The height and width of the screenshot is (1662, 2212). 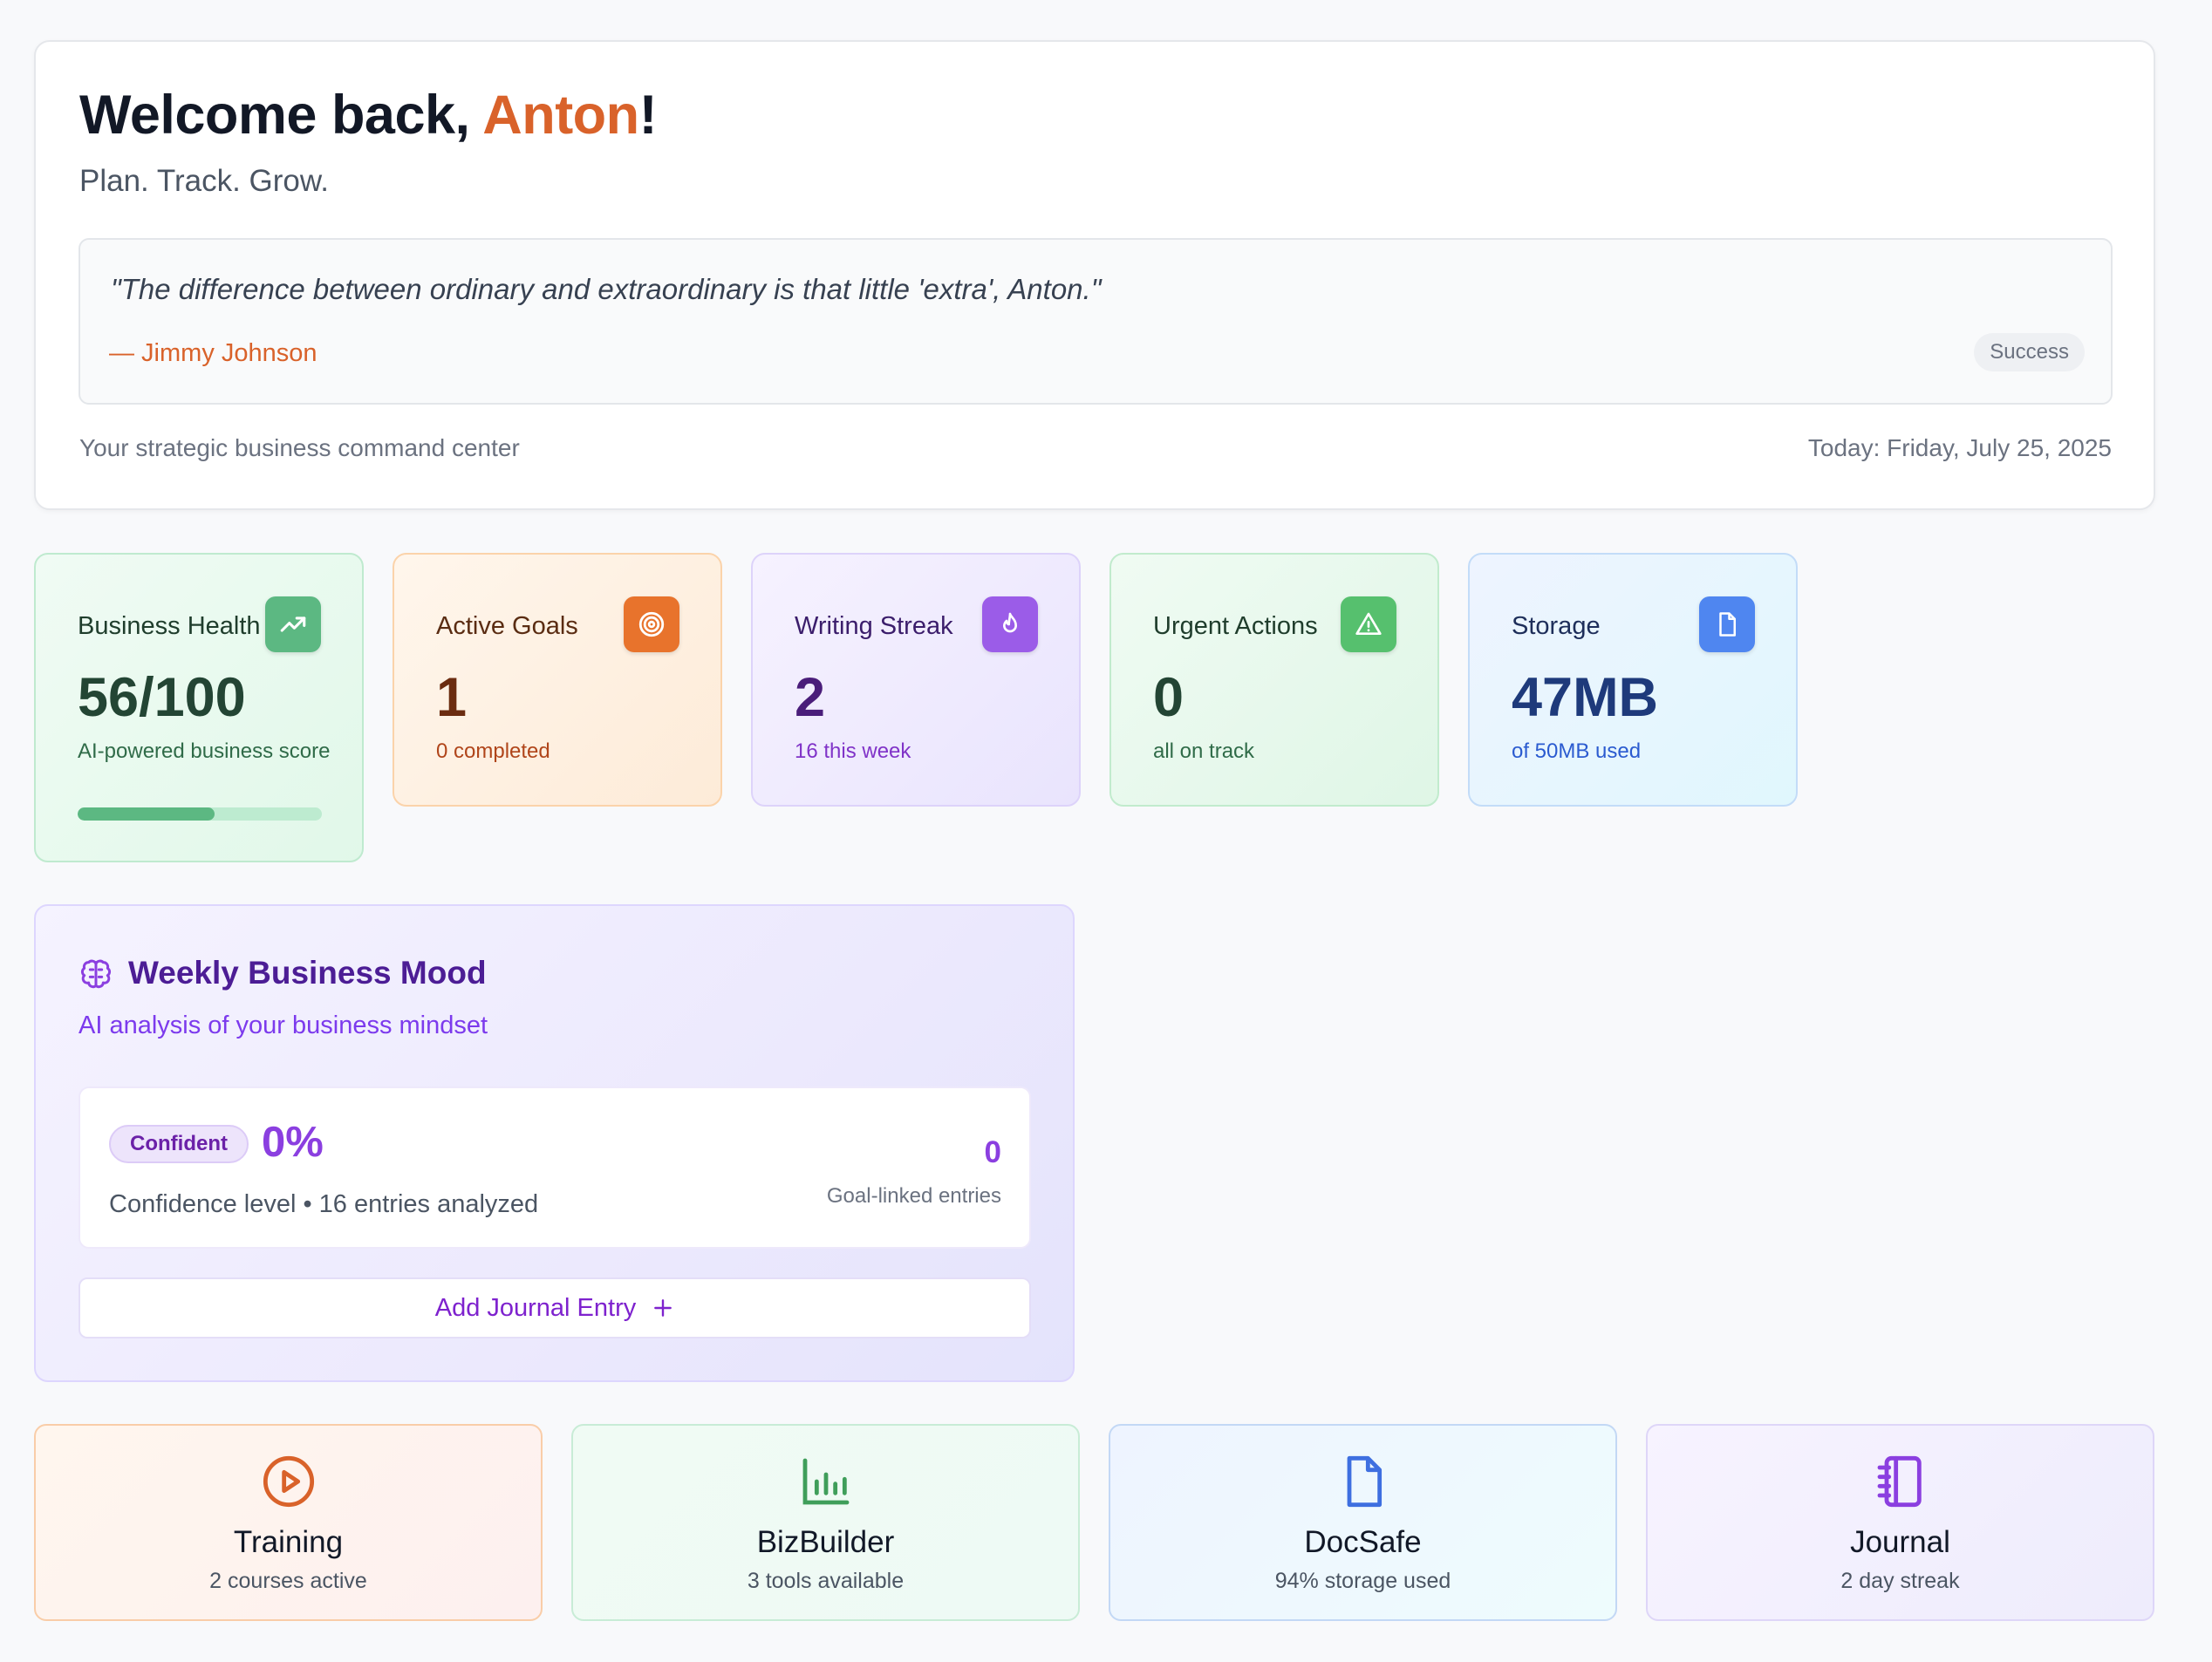 I want to click on brain-icon, so click(x=96, y=974).